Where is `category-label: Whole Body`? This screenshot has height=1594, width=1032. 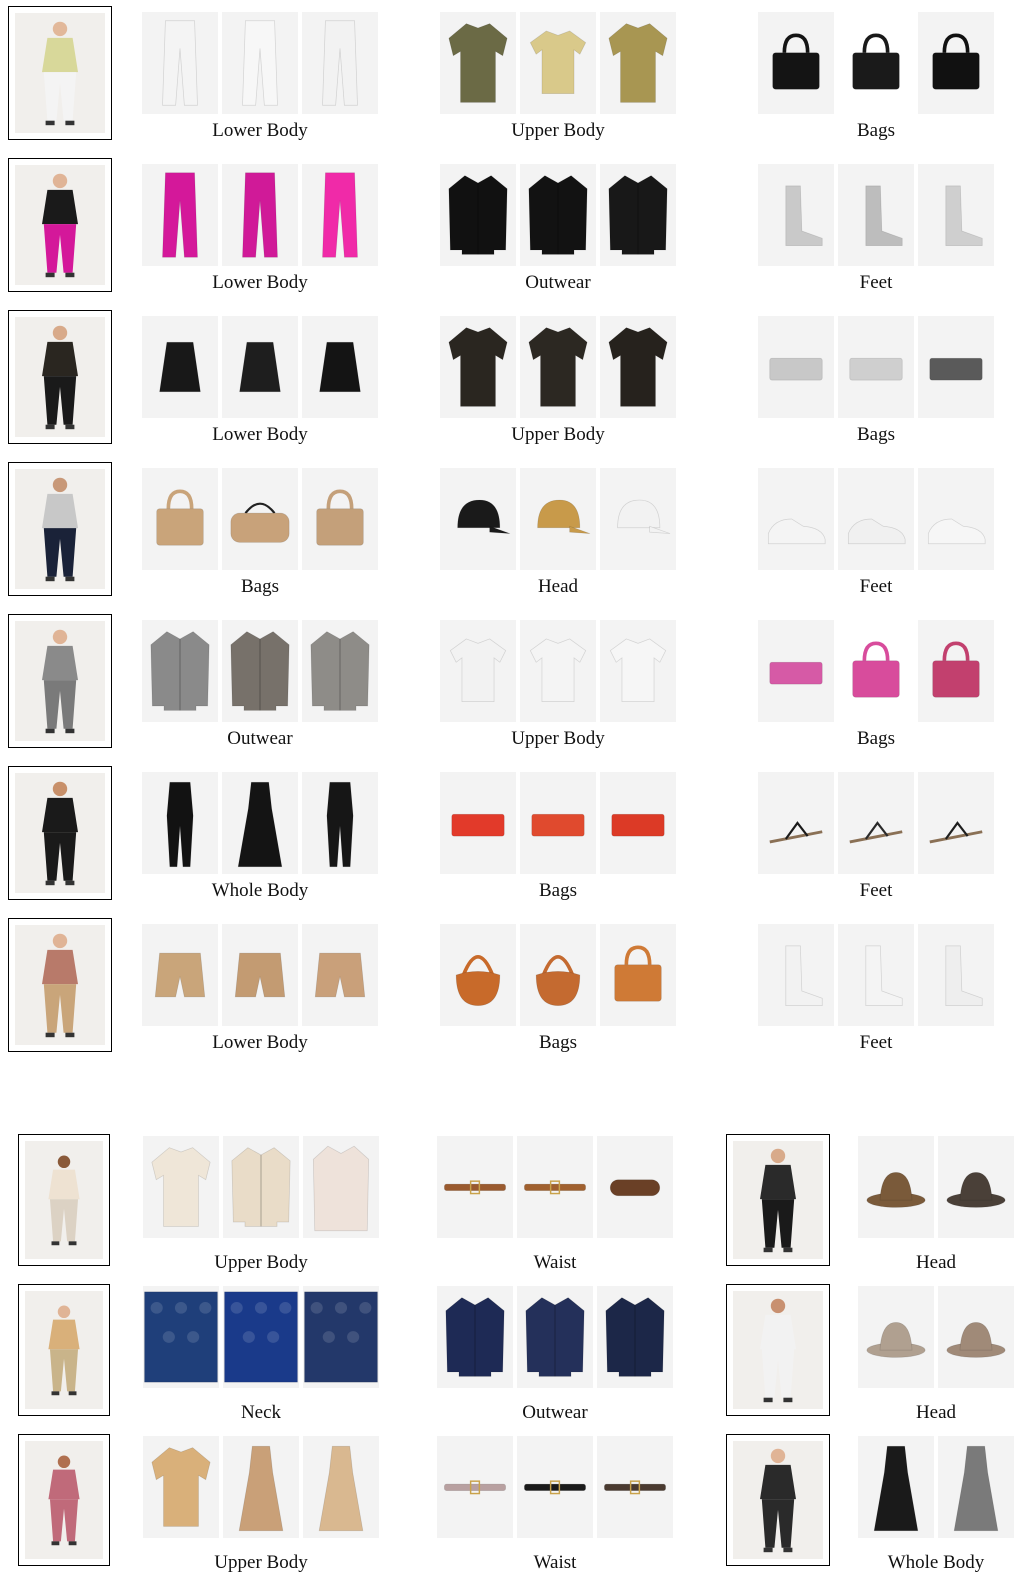 category-label: Whole Body is located at coordinates (260, 890).